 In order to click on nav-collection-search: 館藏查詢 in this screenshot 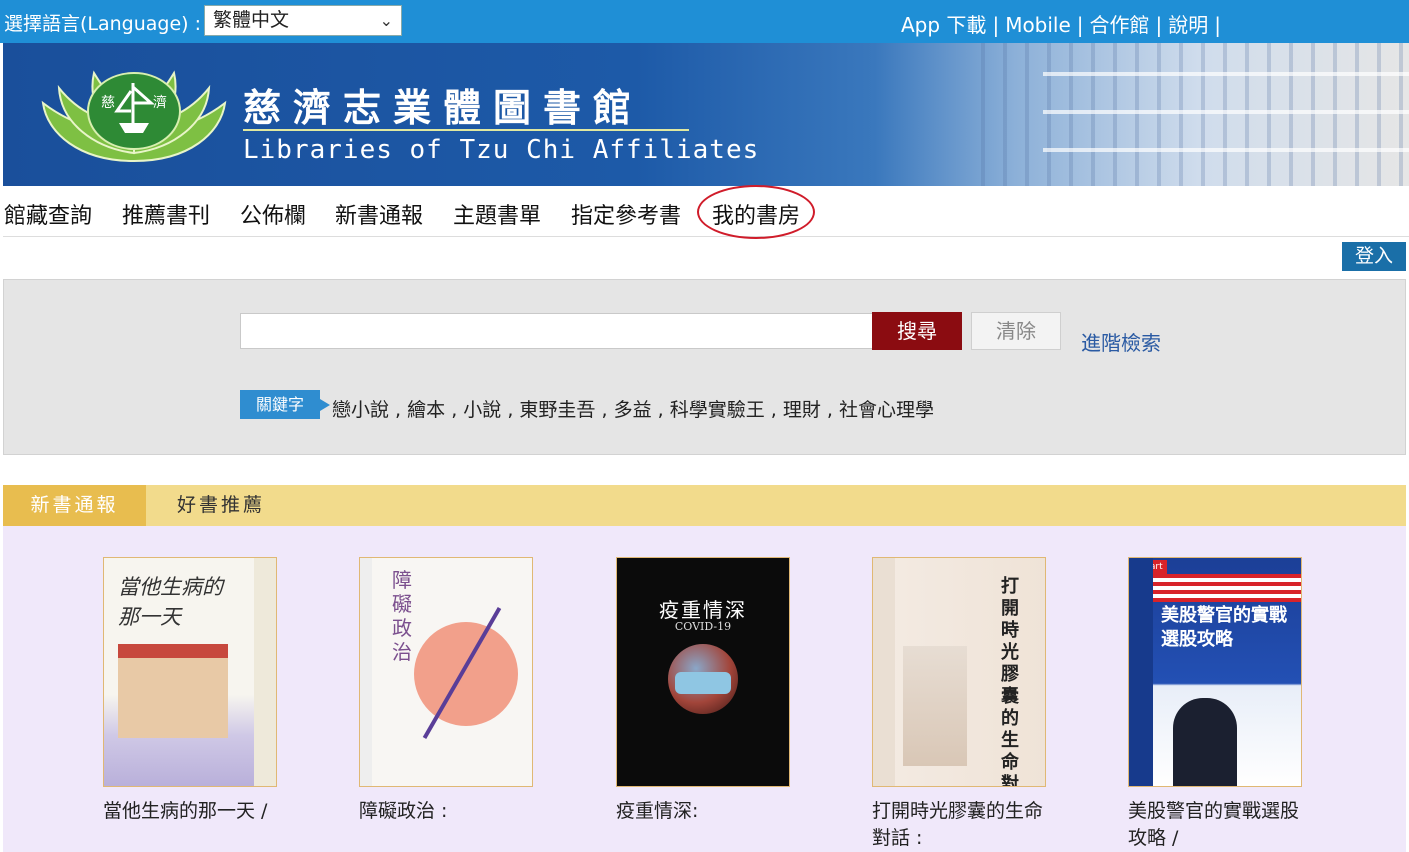, I will do `click(48, 214)`.